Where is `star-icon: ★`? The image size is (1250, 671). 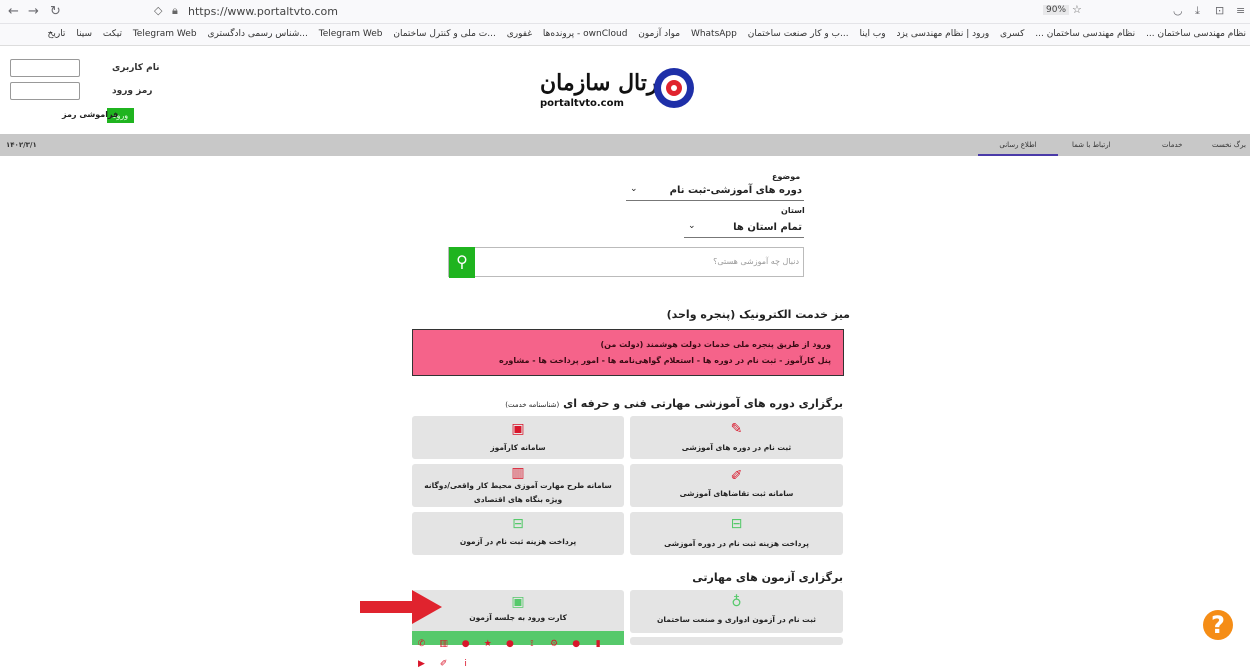 star-icon: ★ is located at coordinates (487, 644).